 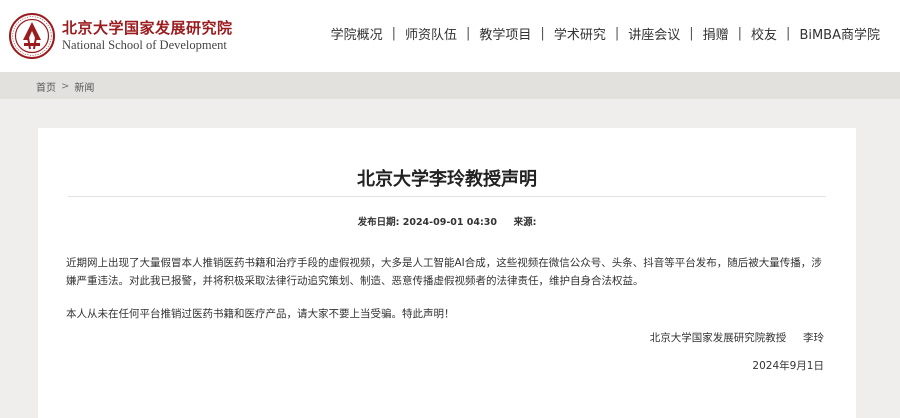 What do you see at coordinates (788, 366) in the screenshot?
I see `signature-date: 2024年9月1日` at bounding box center [788, 366].